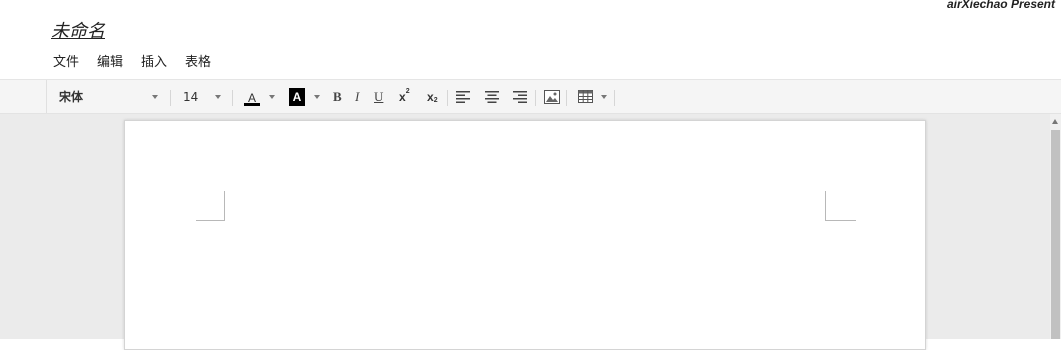 The height and width of the screenshot is (350, 1061). Describe the element at coordinates (357, 96) in the screenshot. I see `italic-button: I` at that location.